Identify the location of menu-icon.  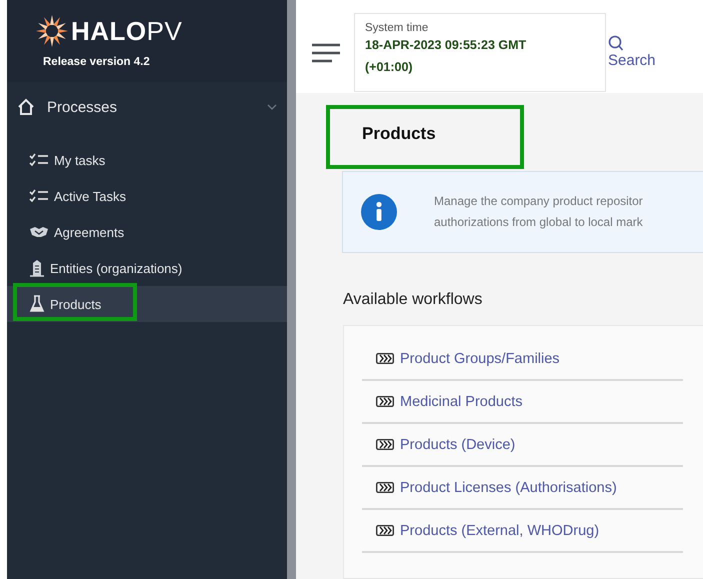
(326, 53).